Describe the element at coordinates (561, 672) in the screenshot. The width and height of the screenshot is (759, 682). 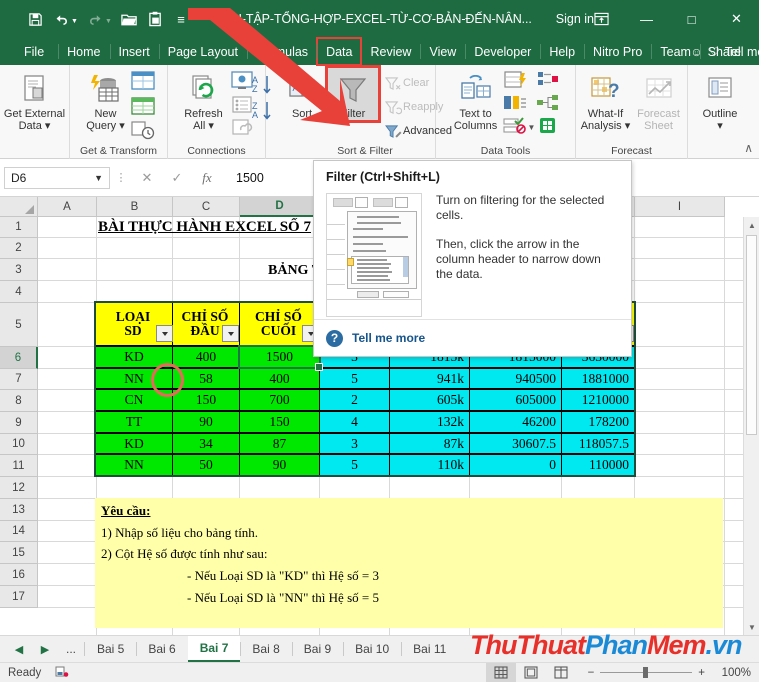
I see `page-break-view-icon` at that location.